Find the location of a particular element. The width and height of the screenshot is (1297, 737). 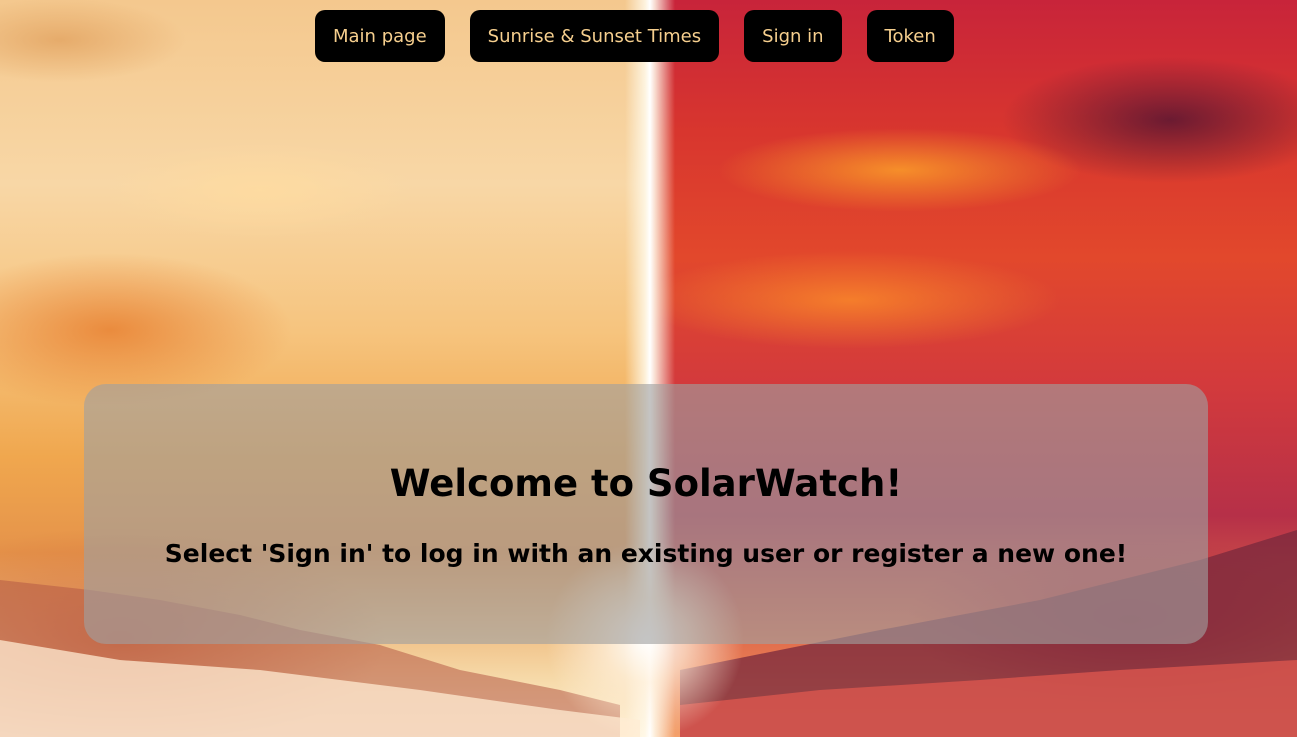

welcome-title: Welcome to SolarWatch! is located at coordinates (646, 483).